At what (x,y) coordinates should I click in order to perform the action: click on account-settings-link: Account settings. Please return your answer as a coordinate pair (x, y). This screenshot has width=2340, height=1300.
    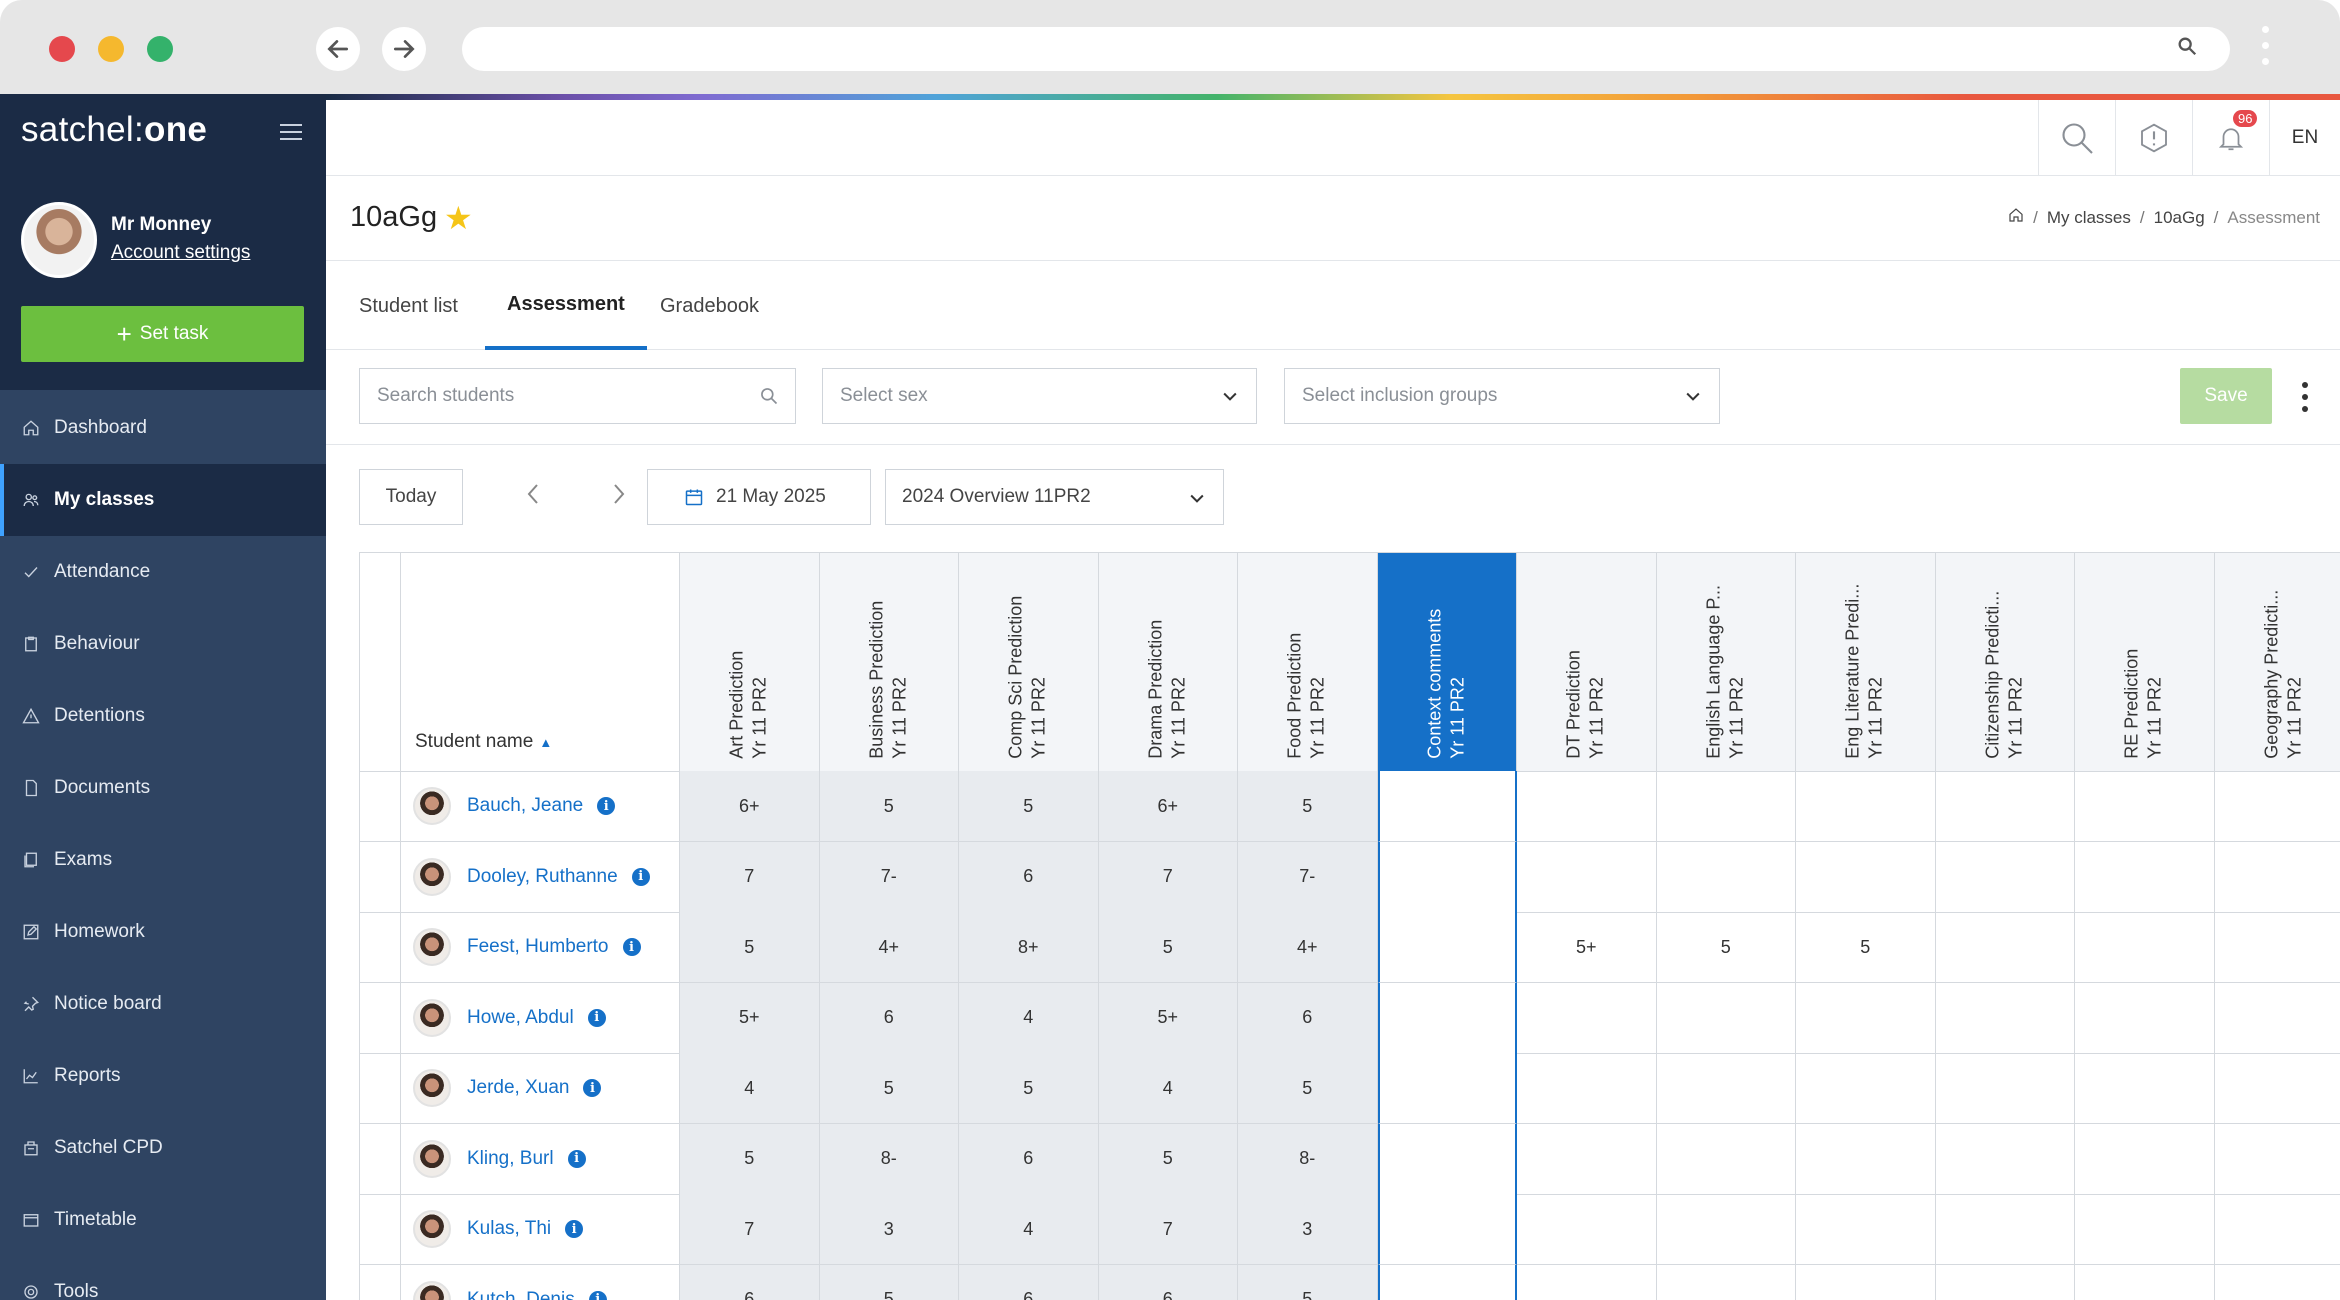
    Looking at the image, I should click on (180, 253).